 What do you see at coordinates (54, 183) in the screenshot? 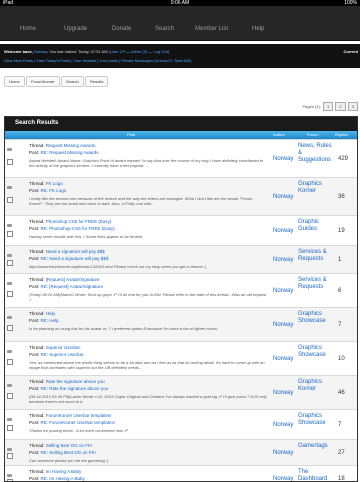
I see `thread-link: FK Logo` at bounding box center [54, 183].